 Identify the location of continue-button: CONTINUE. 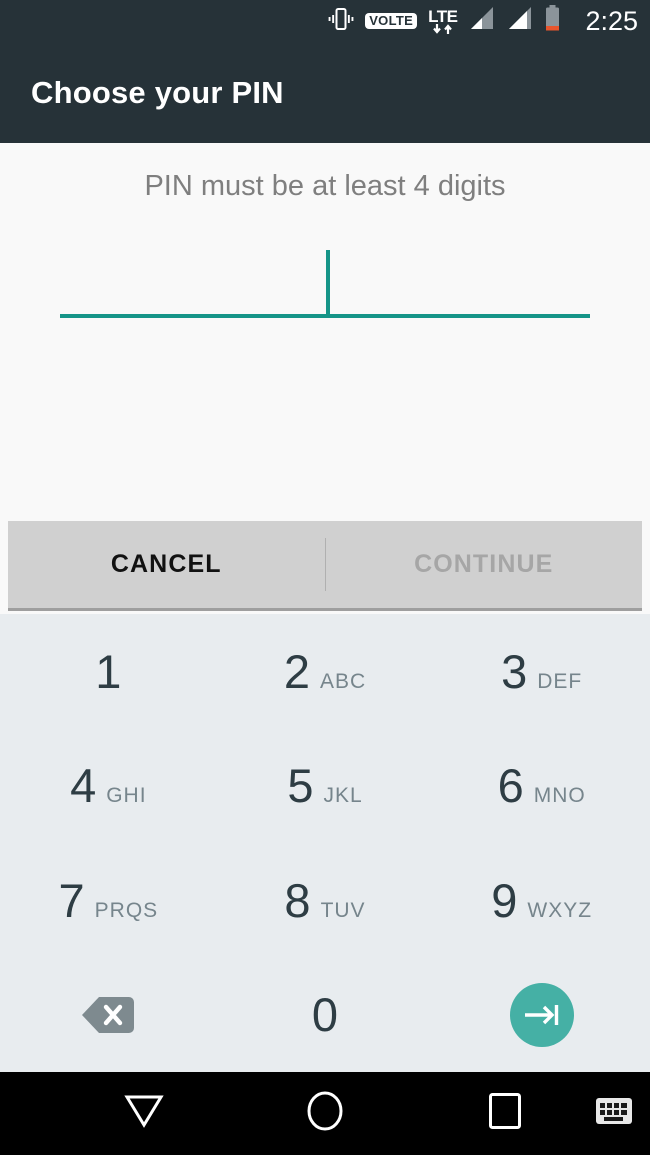
(484, 564).